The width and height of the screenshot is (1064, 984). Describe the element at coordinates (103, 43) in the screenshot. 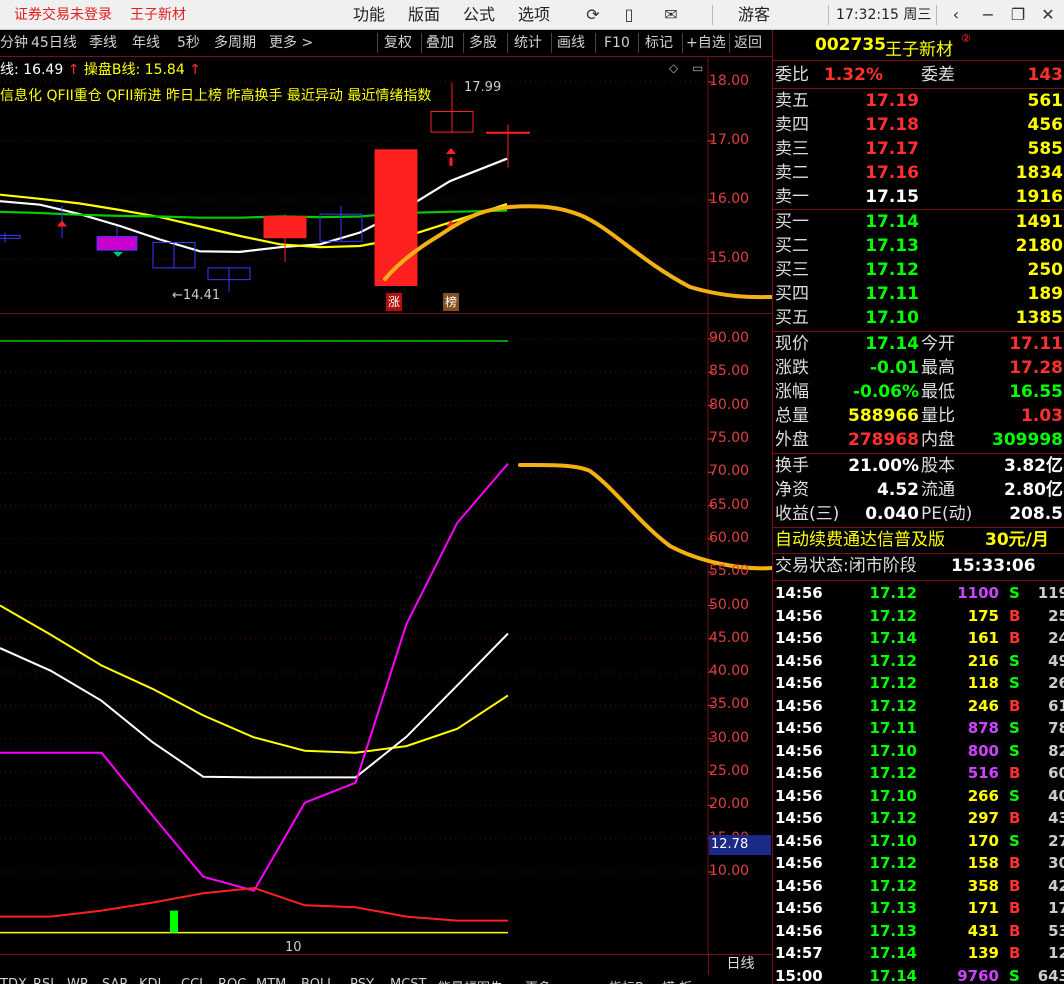

I see `period-quarter: 季线` at that location.